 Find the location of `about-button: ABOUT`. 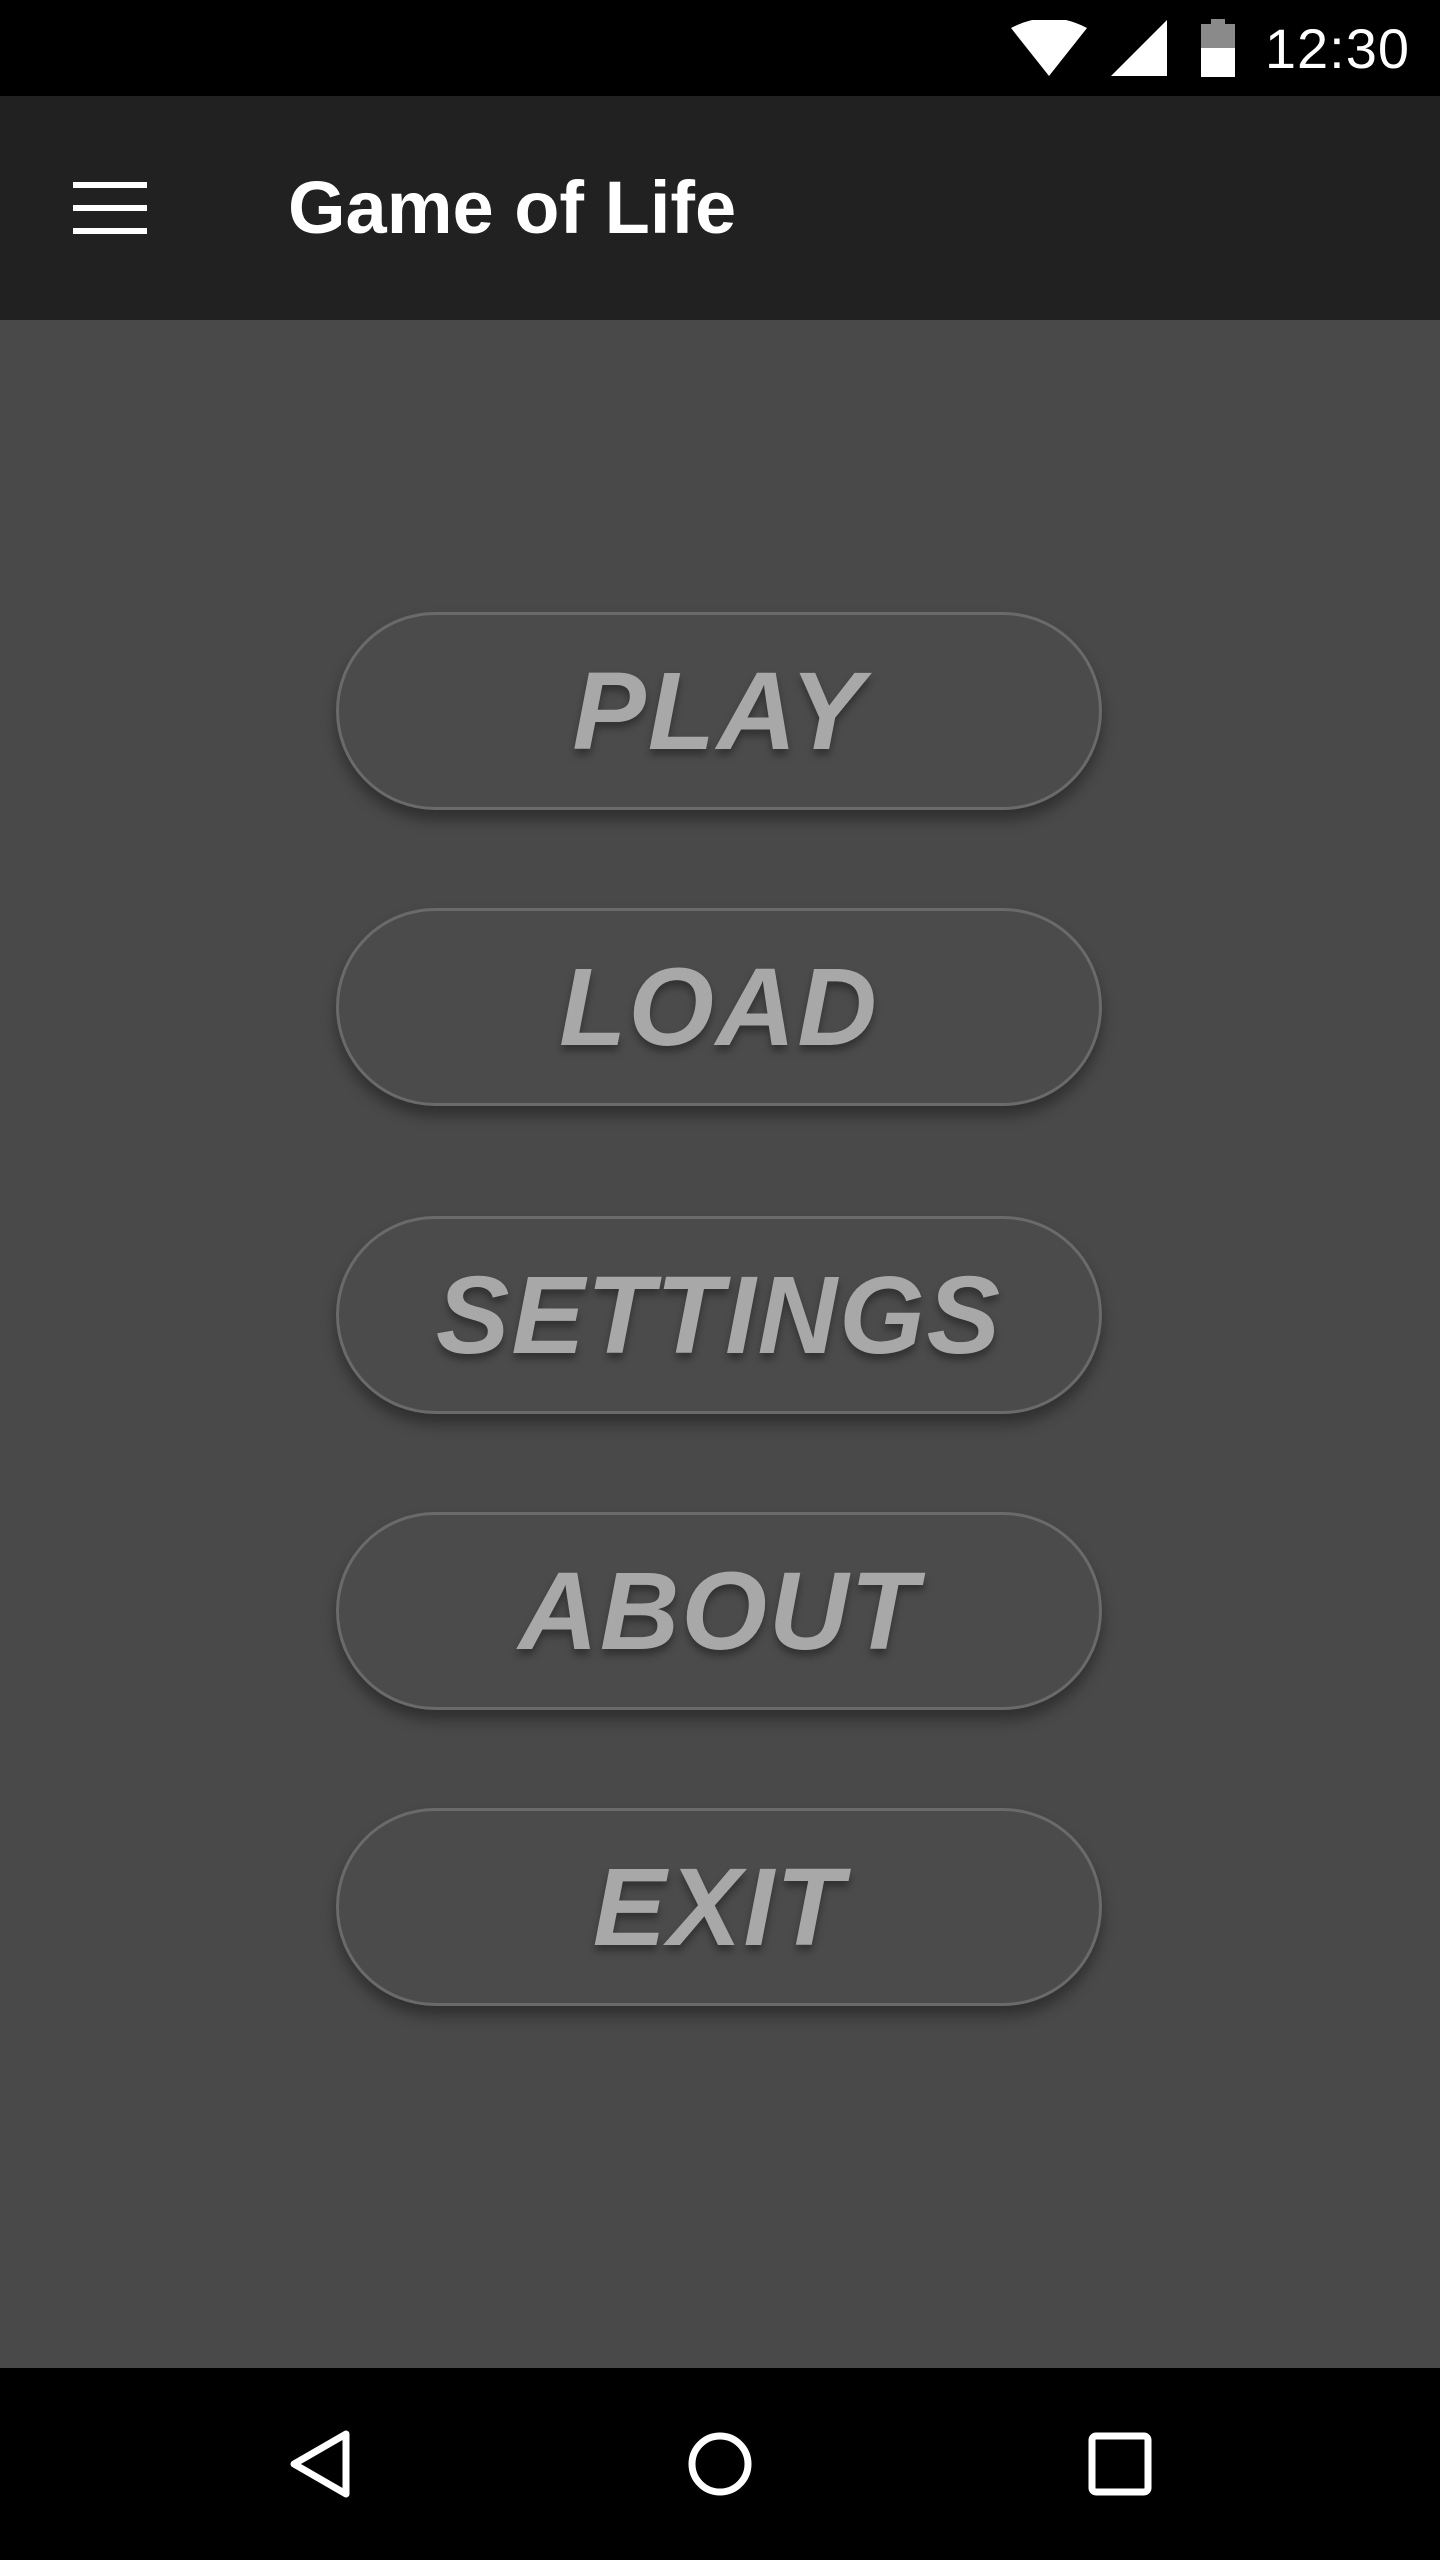

about-button: ABOUT is located at coordinates (719, 1611).